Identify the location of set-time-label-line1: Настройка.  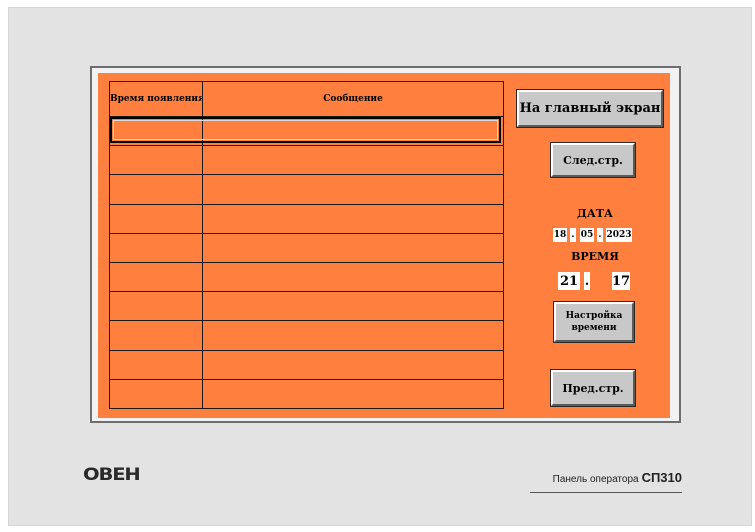
(594, 316).